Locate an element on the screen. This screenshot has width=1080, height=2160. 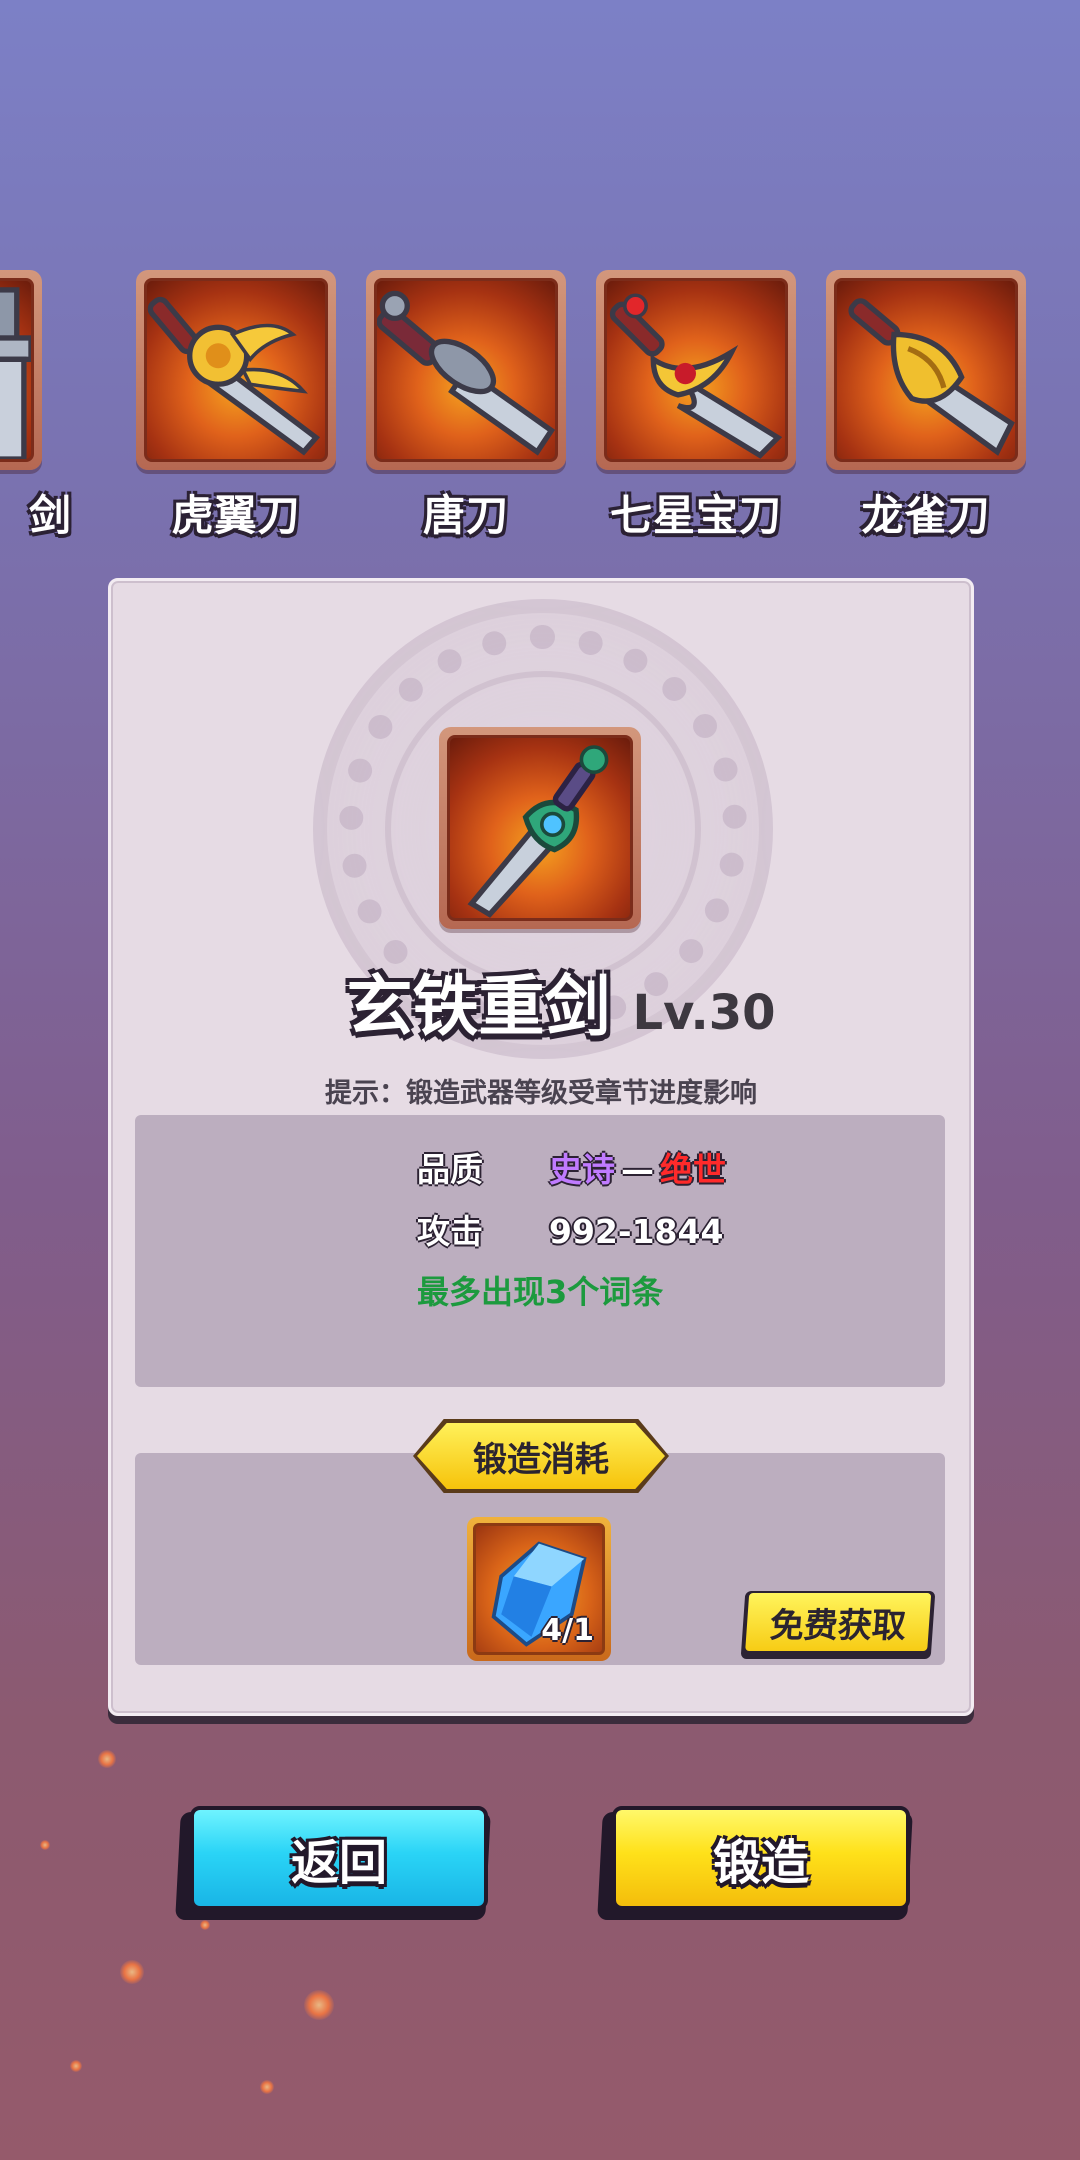
quality-epic: 史诗 is located at coordinates (582, 1169).